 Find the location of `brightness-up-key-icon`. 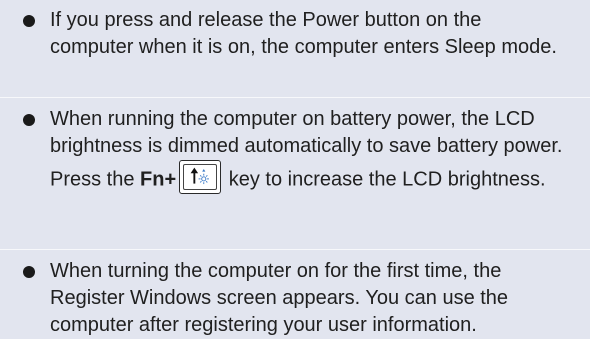

brightness-up-key-icon is located at coordinates (200, 177).